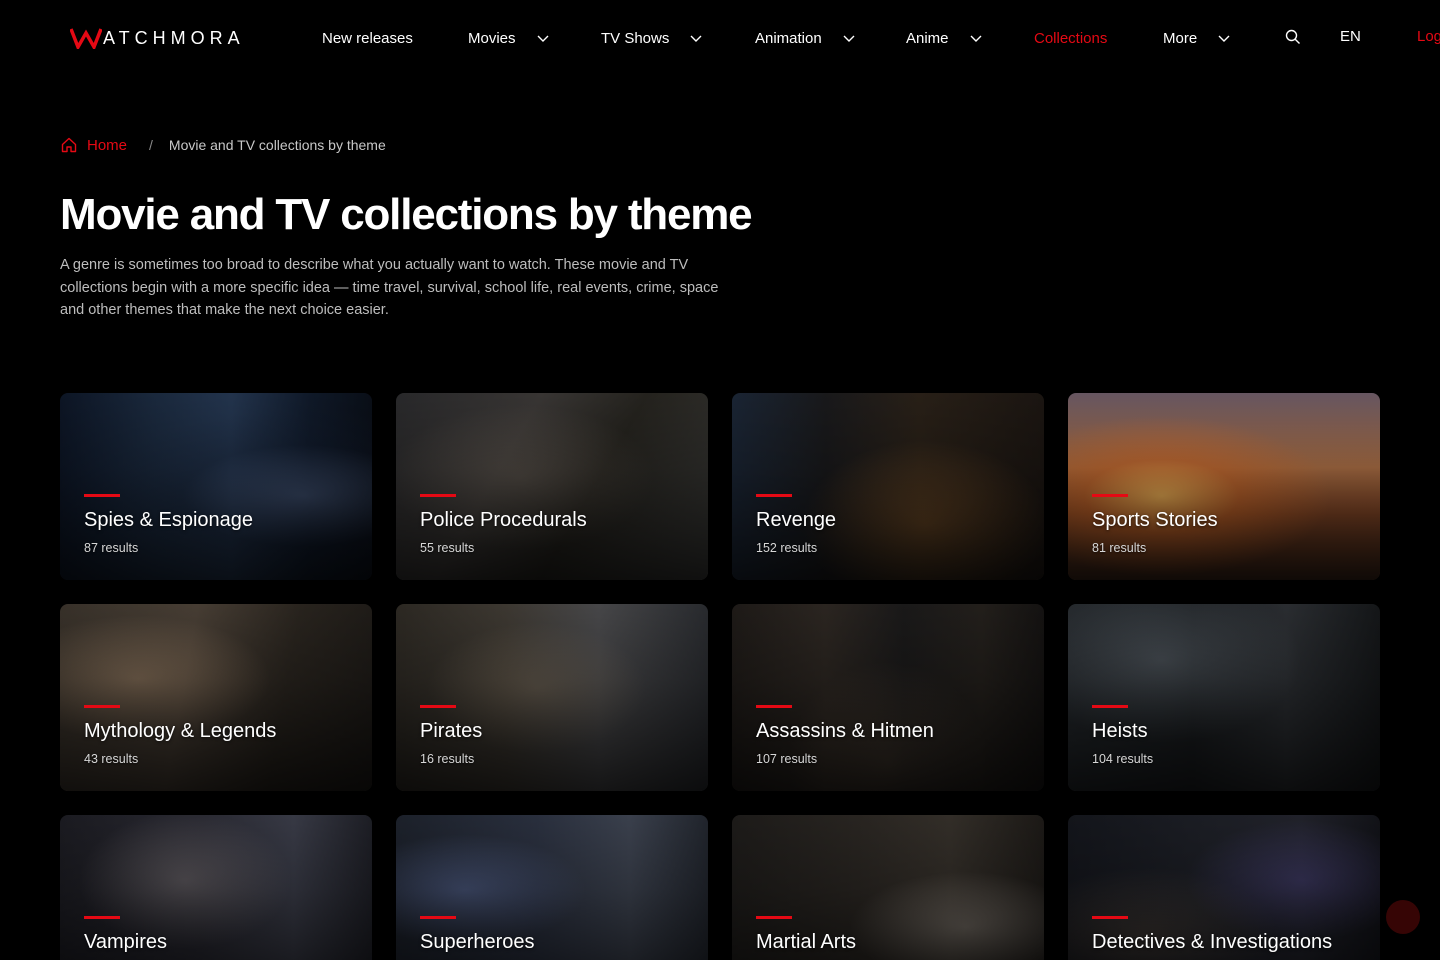  Describe the element at coordinates (111, 759) in the screenshot. I see `card-count: 43 results` at that location.